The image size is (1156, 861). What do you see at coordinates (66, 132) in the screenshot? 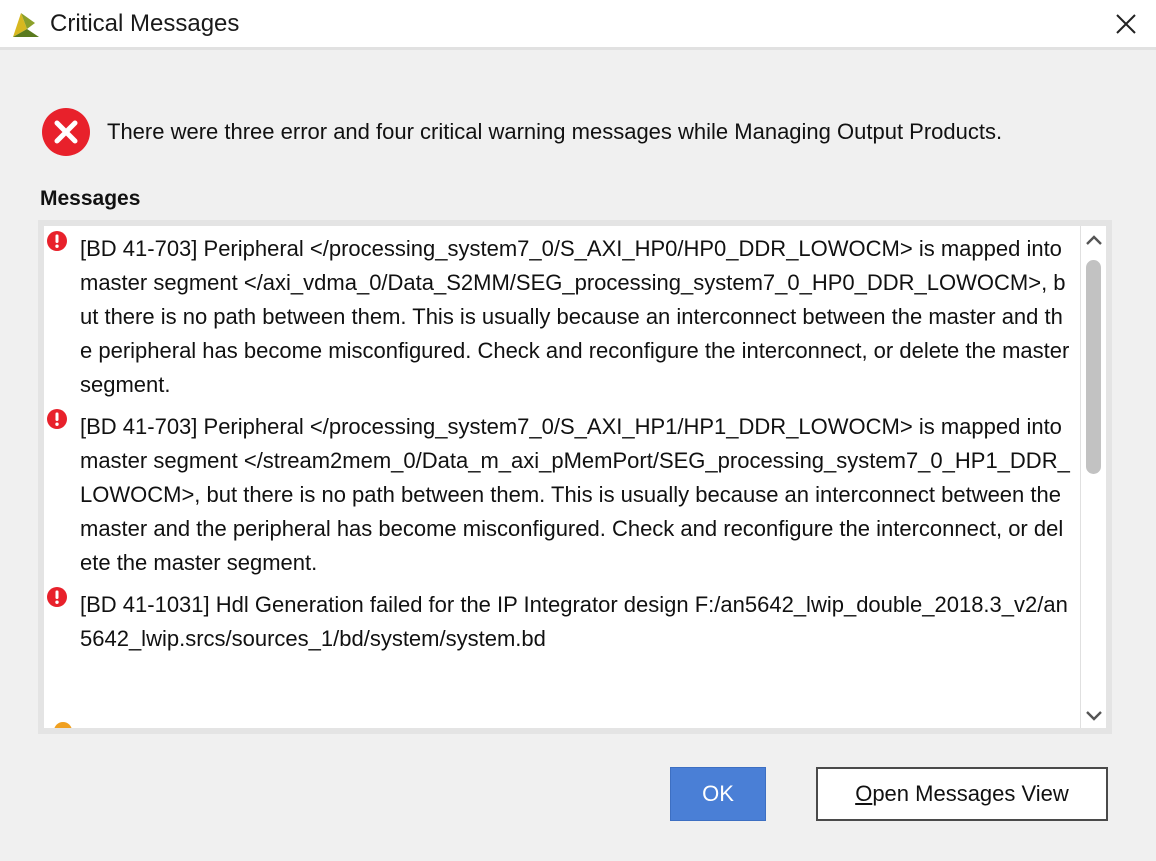
I see `error-circle-icon` at bounding box center [66, 132].